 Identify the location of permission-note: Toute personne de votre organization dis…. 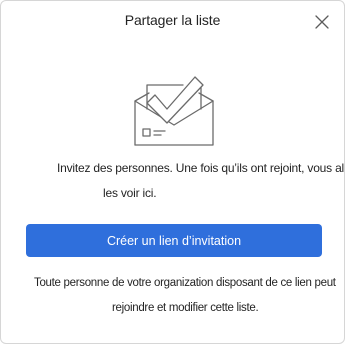
(172, 296).